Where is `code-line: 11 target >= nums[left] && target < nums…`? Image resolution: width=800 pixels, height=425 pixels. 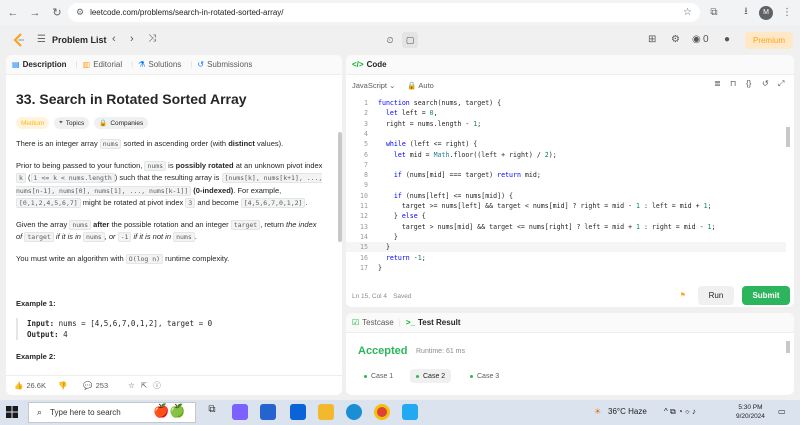
code-line: 11 target >= nums[left] && target < nums… is located at coordinates (566, 206).